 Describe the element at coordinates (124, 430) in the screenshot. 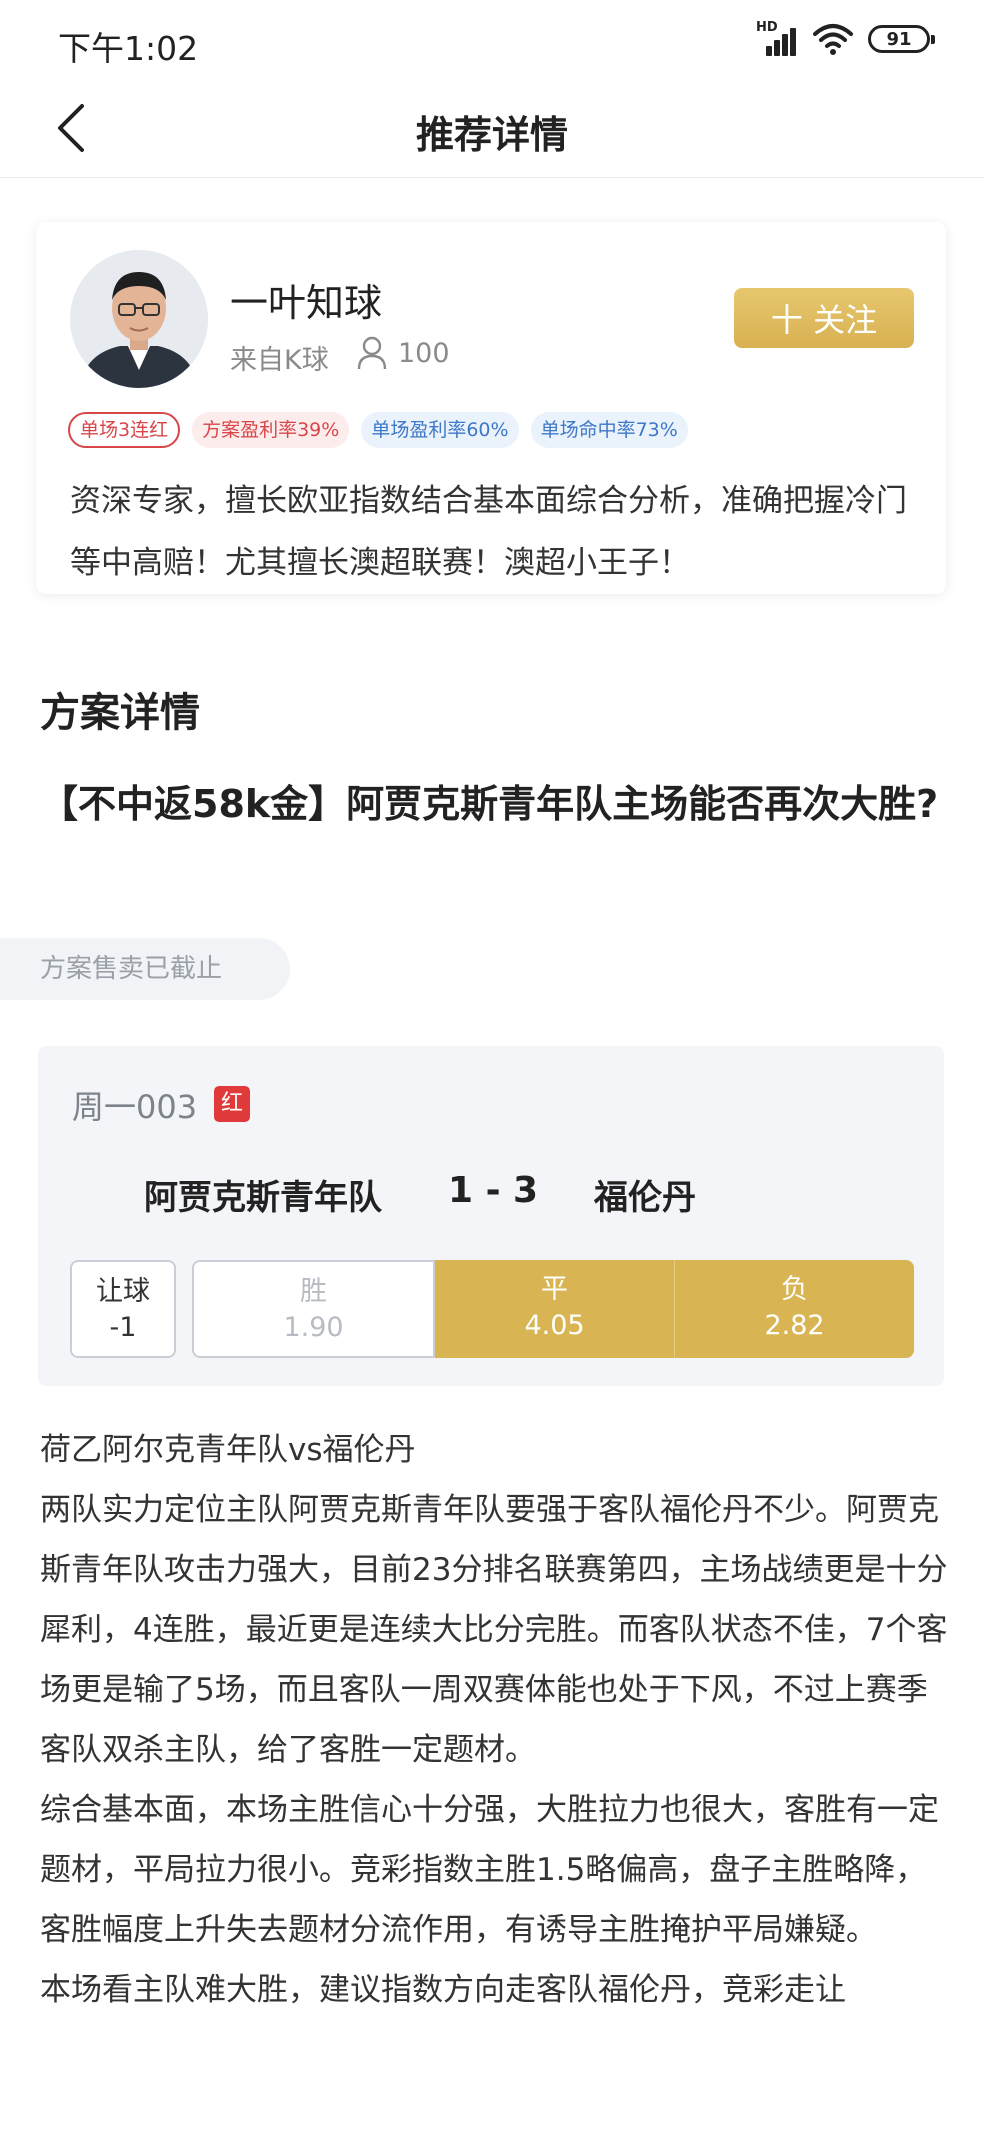

I see `tag-streak: 单场3连红` at that location.